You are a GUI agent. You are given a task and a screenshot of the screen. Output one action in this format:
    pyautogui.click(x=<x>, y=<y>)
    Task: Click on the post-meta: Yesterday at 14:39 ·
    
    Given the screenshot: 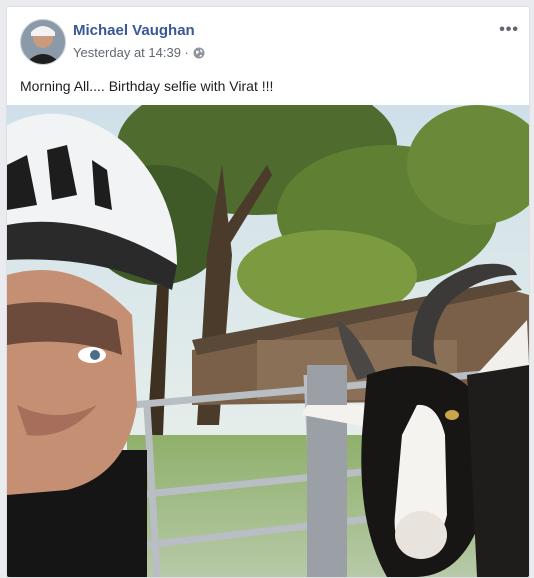 What is the action you would take?
    pyautogui.click(x=139, y=52)
    